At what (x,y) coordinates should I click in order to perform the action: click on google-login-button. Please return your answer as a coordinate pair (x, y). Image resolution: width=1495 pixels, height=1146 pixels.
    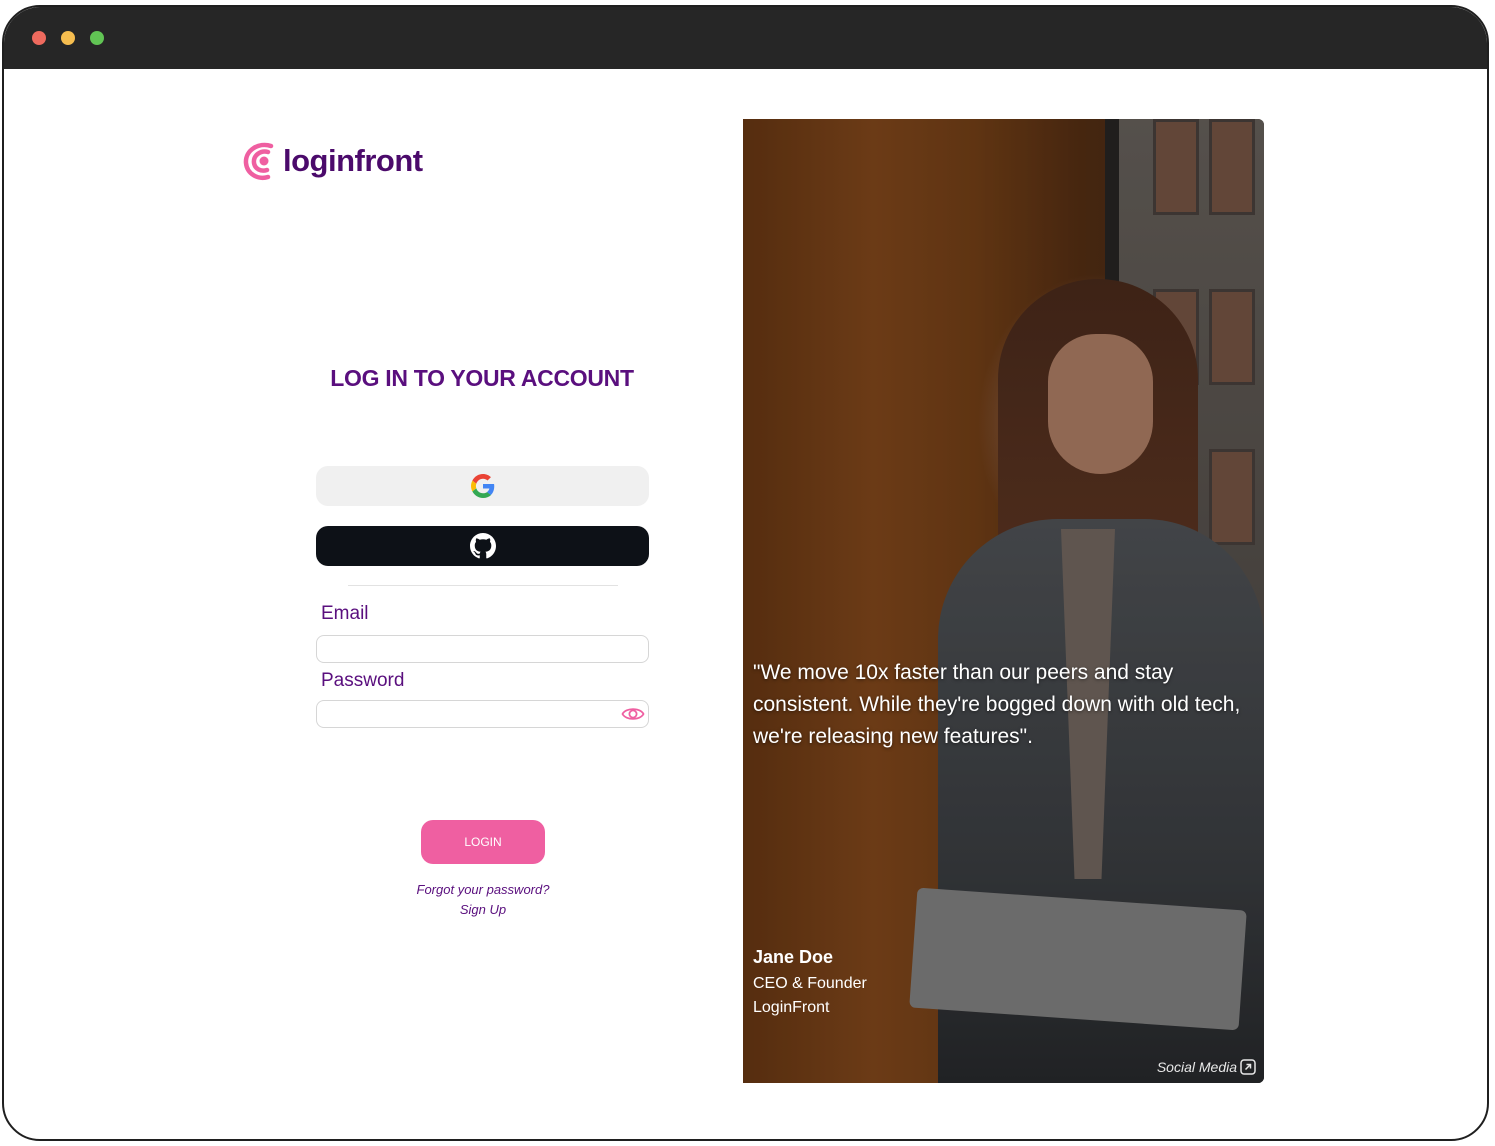
    Looking at the image, I should click on (482, 486).